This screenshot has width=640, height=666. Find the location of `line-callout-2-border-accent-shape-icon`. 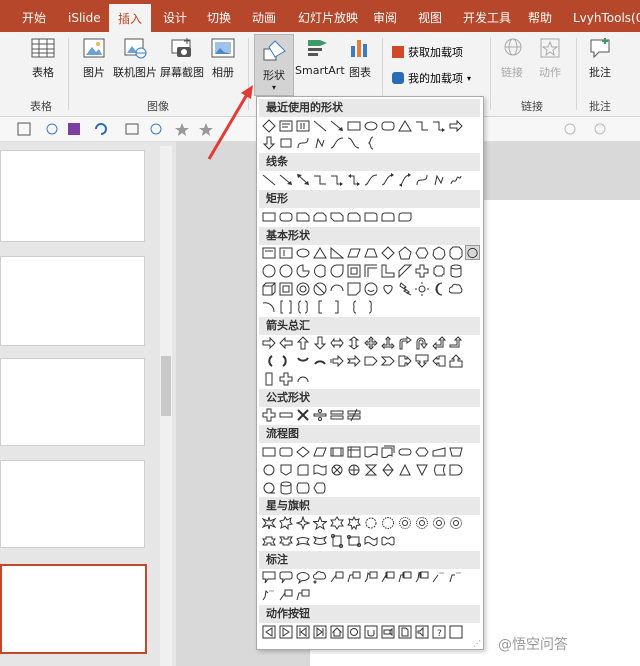

line-callout-2-border-accent-shape-icon is located at coordinates (302, 594).